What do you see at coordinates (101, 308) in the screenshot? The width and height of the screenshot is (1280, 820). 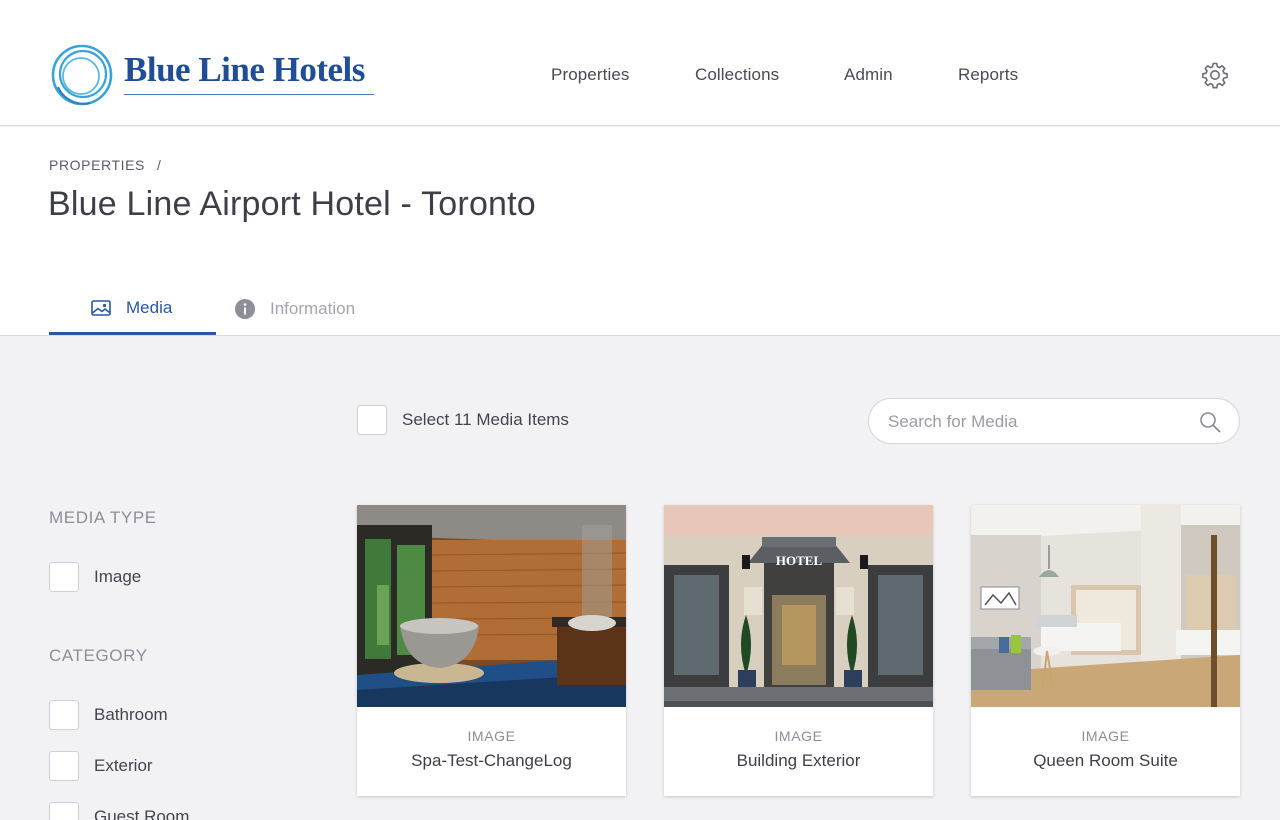 I see `image-icon` at bounding box center [101, 308].